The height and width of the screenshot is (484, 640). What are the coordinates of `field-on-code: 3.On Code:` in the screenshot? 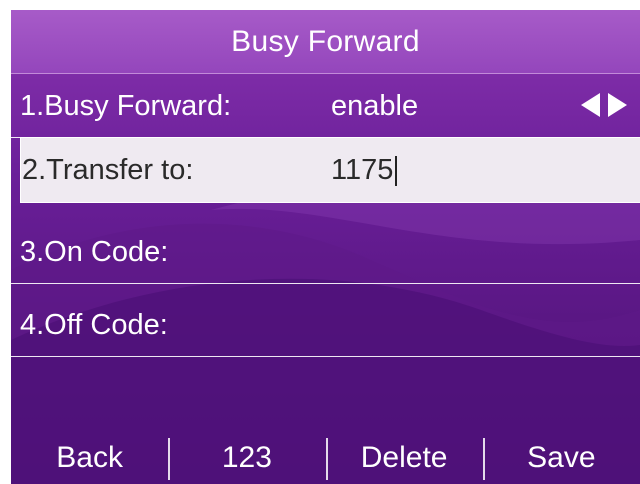 It's located at (325, 252).